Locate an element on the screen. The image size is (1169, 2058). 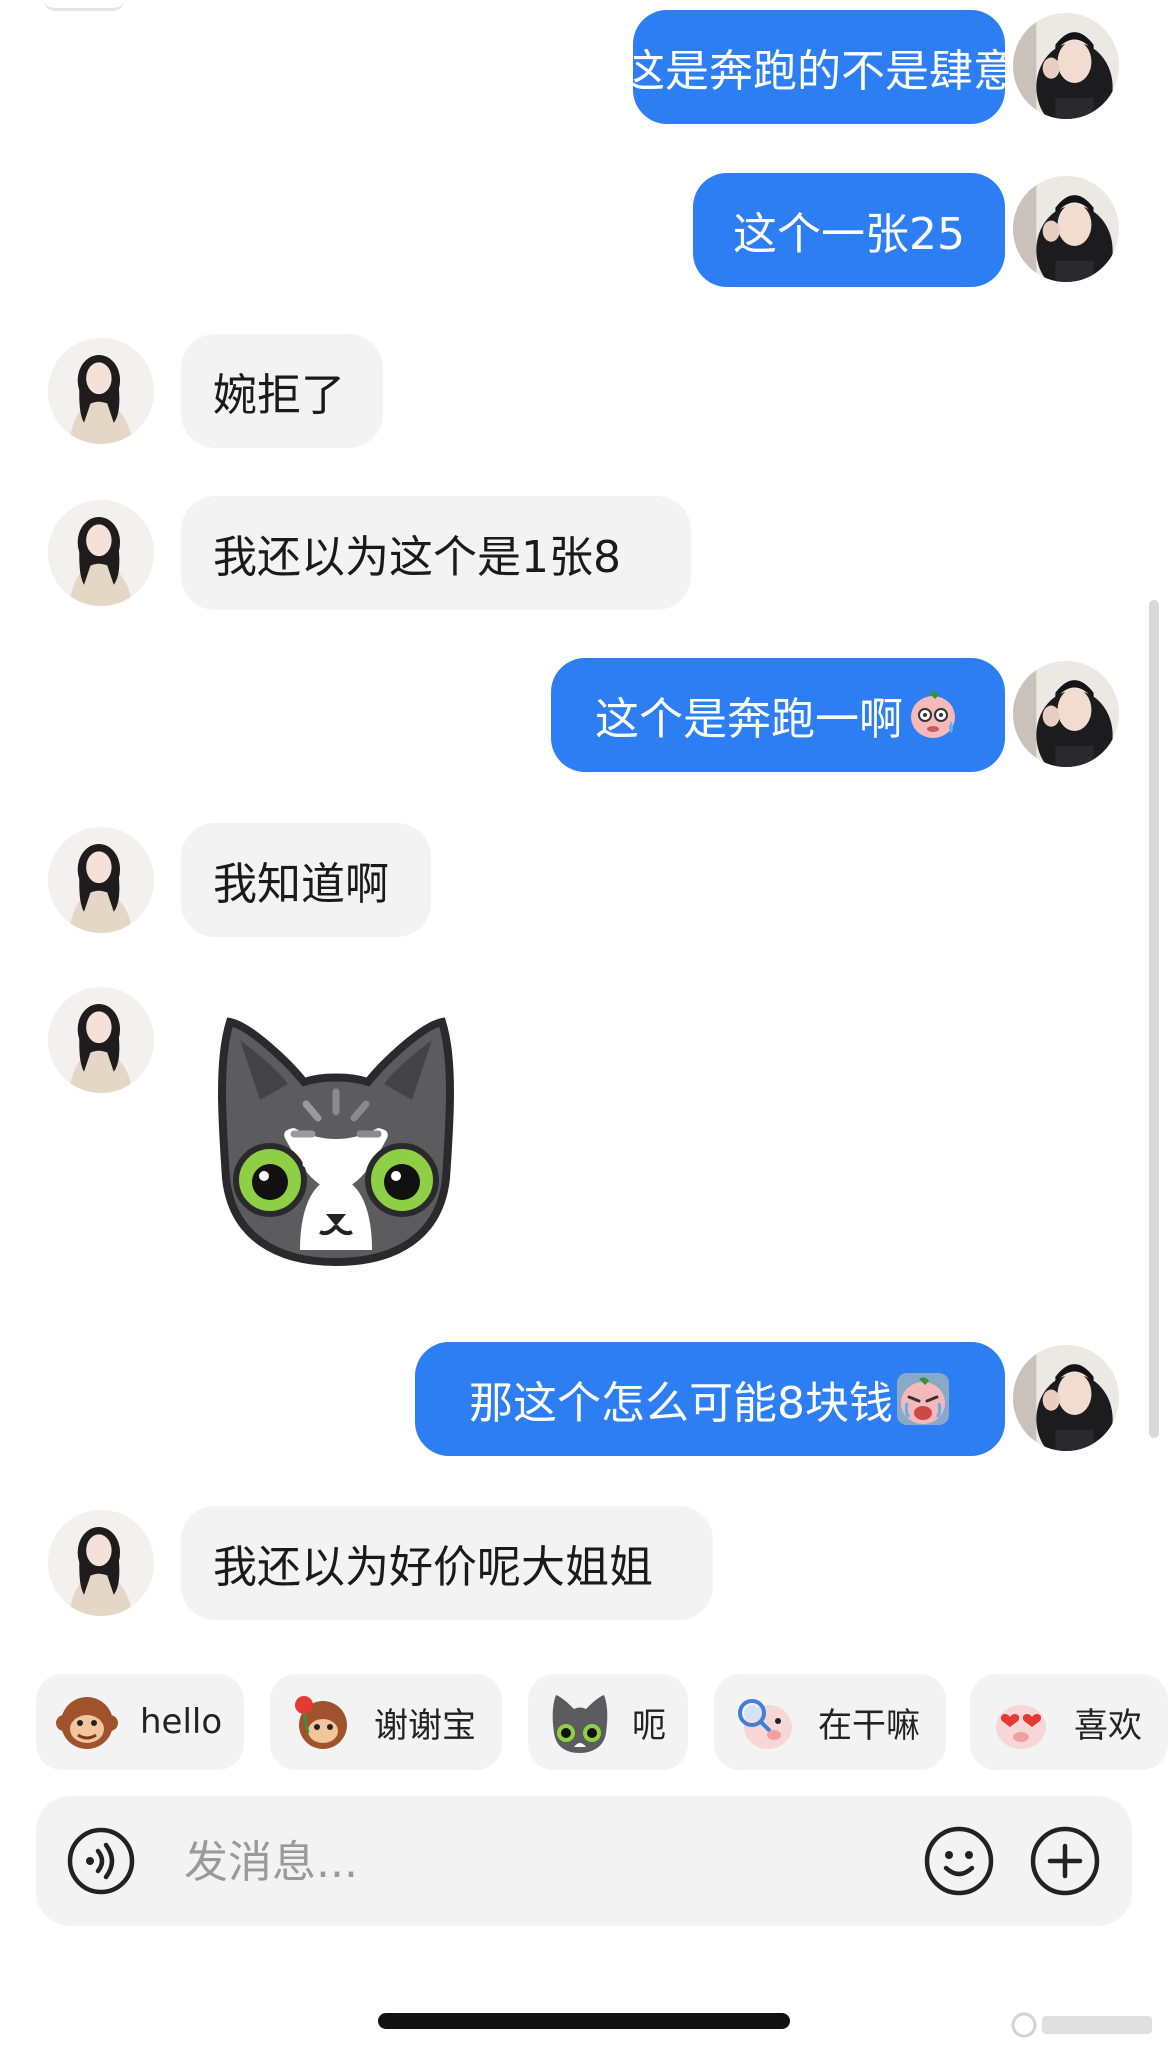
gray-cat-loading-sticker is located at coordinates (336, 1136).